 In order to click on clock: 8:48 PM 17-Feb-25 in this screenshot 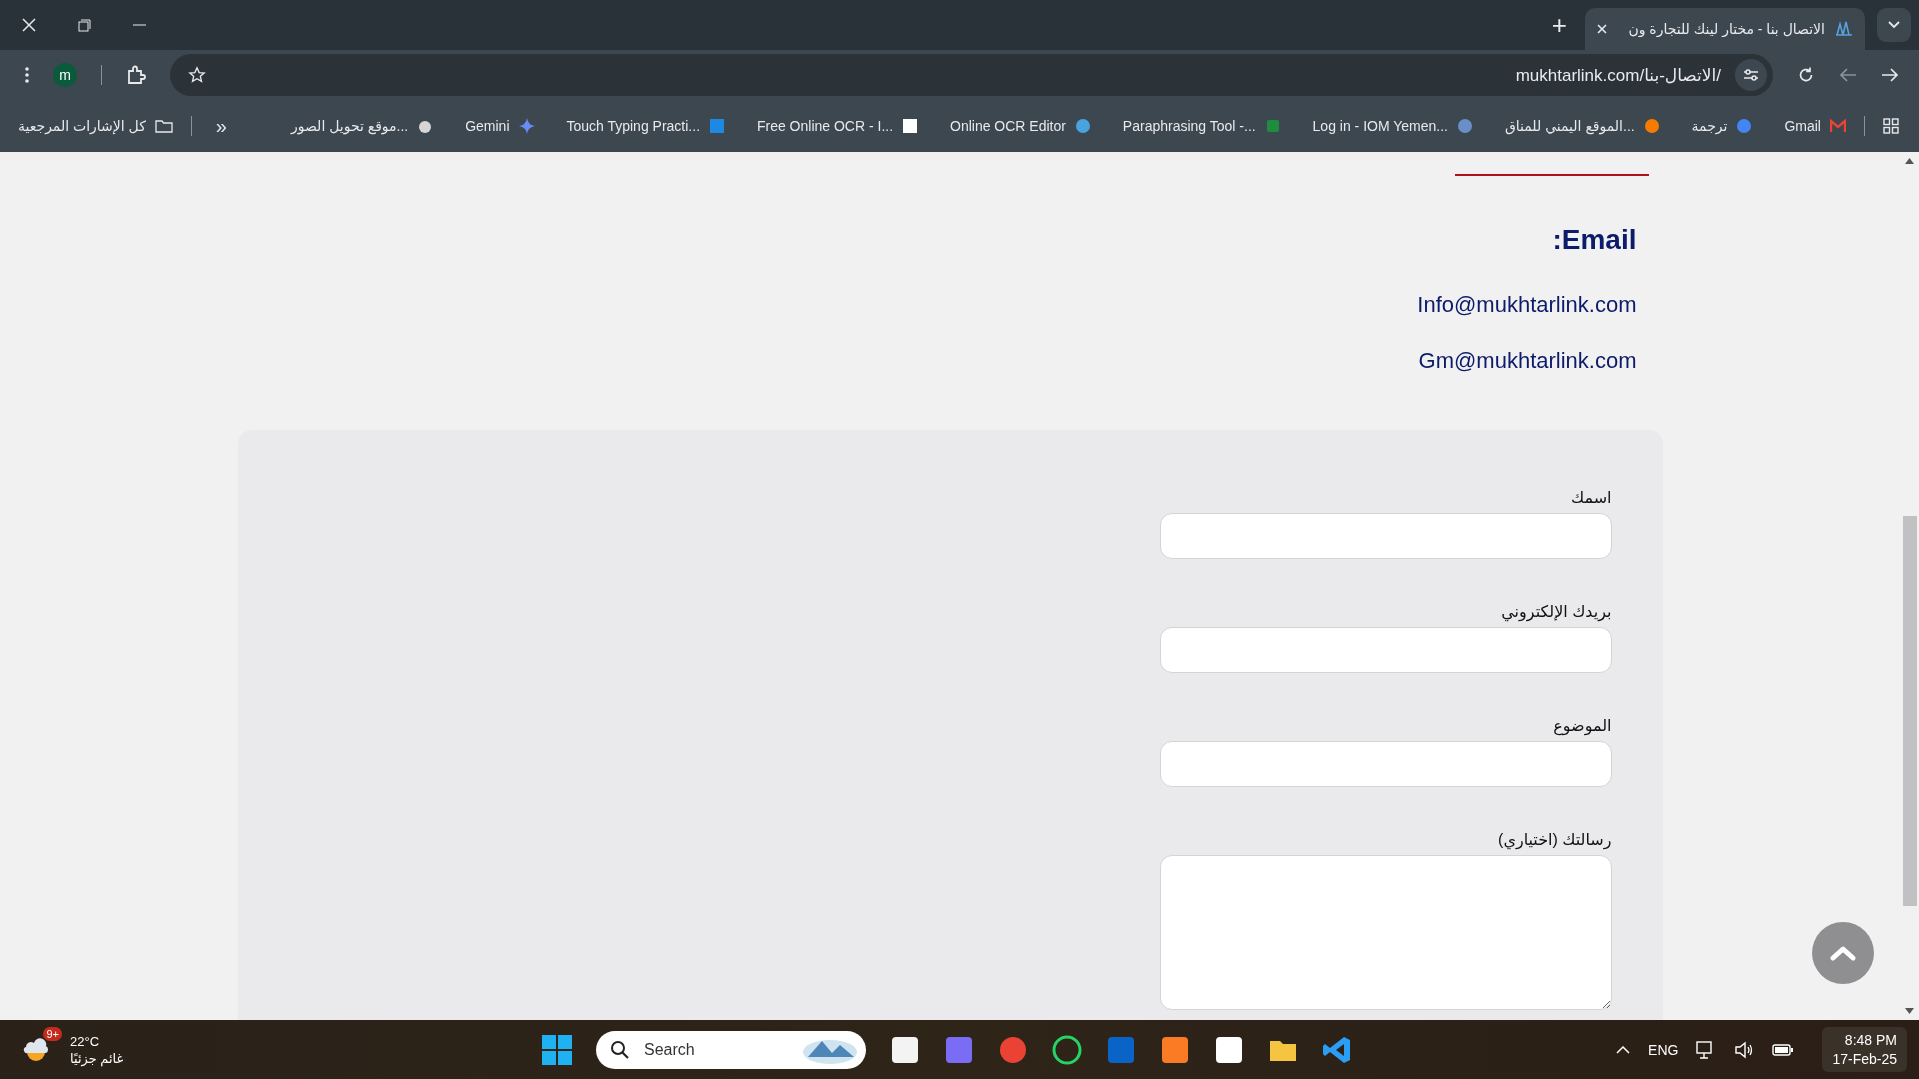, I will do `click(1864, 1049)`.